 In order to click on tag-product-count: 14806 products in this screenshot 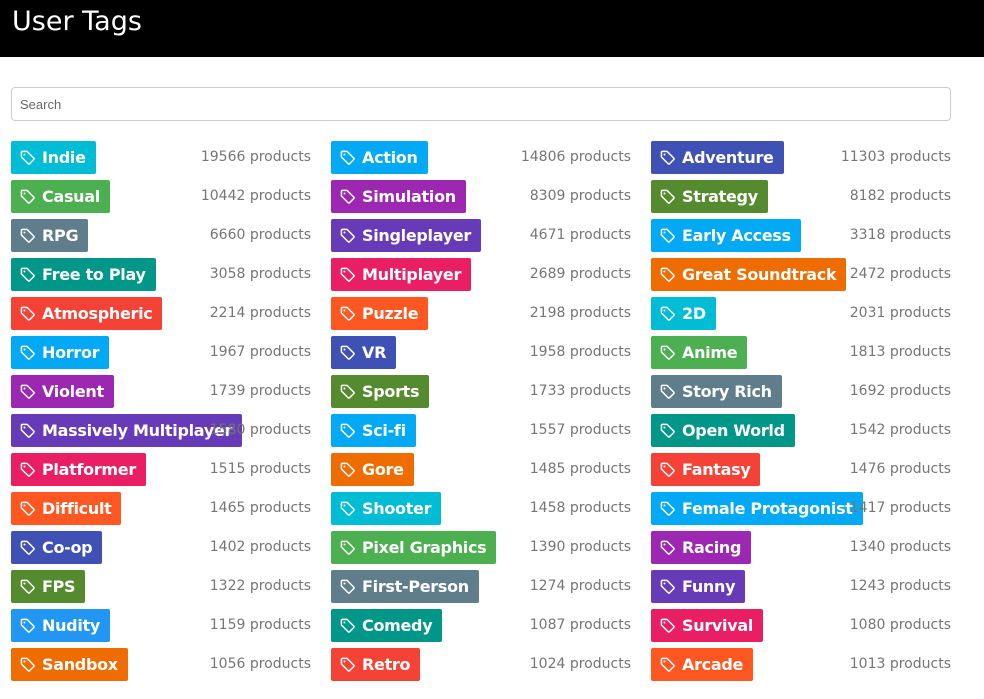, I will do `click(575, 157)`.